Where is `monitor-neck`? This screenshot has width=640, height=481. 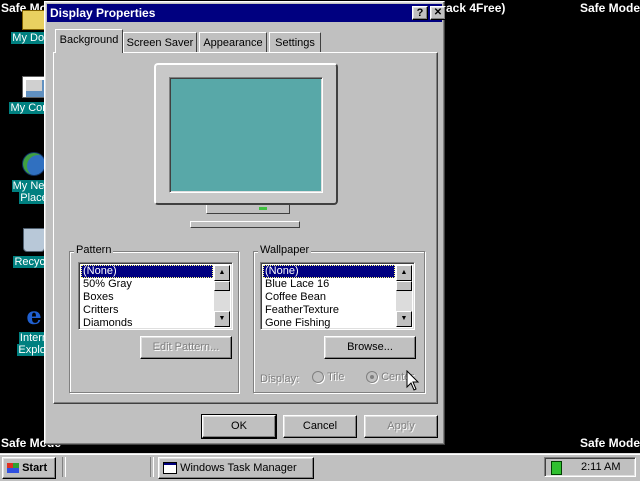
monitor-neck is located at coordinates (248, 209).